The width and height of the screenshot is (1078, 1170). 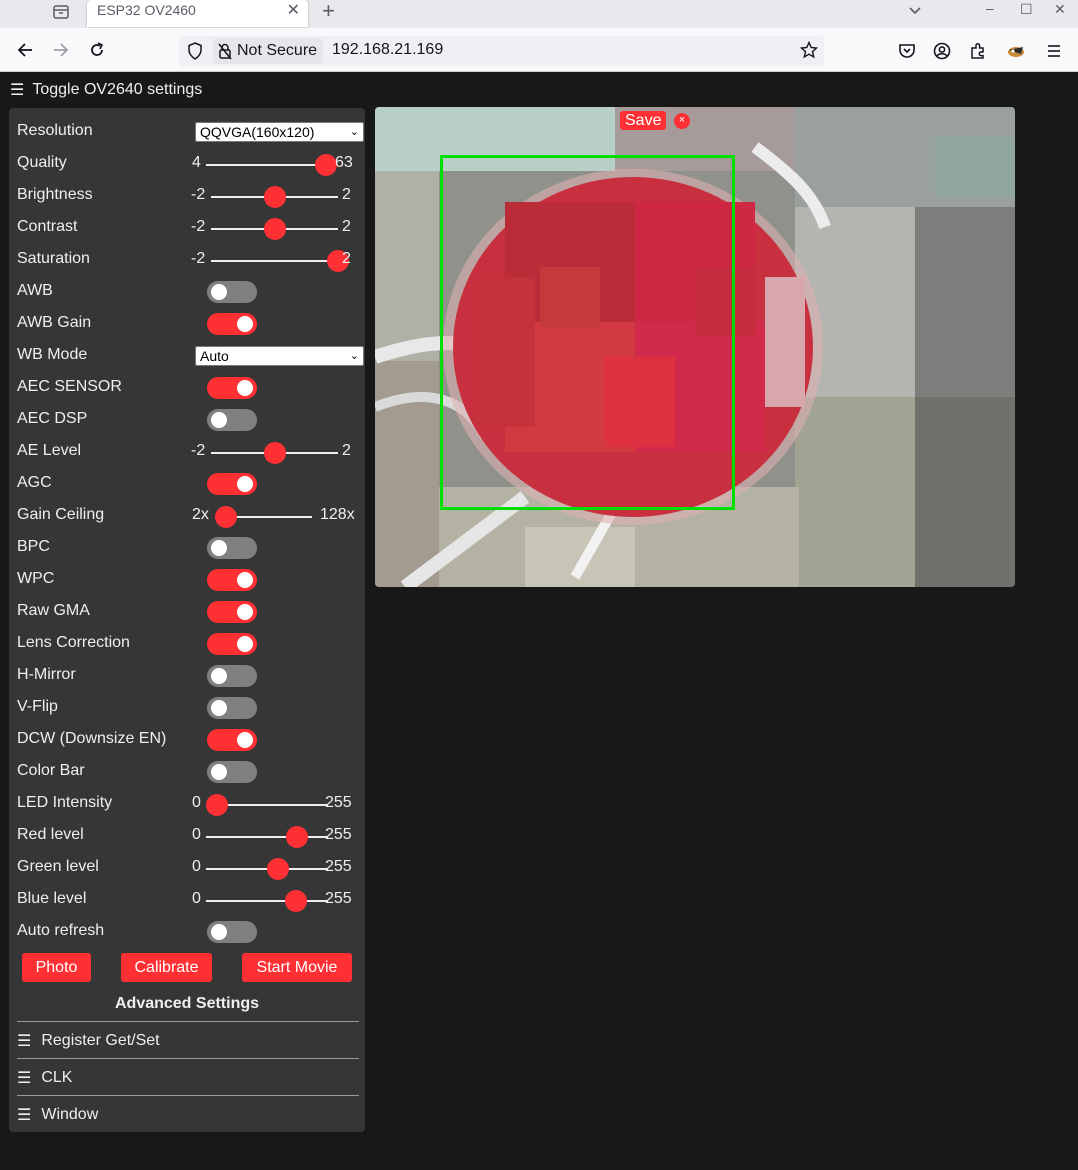 What do you see at coordinates (232, 484) in the screenshot?
I see `agc-toggle` at bounding box center [232, 484].